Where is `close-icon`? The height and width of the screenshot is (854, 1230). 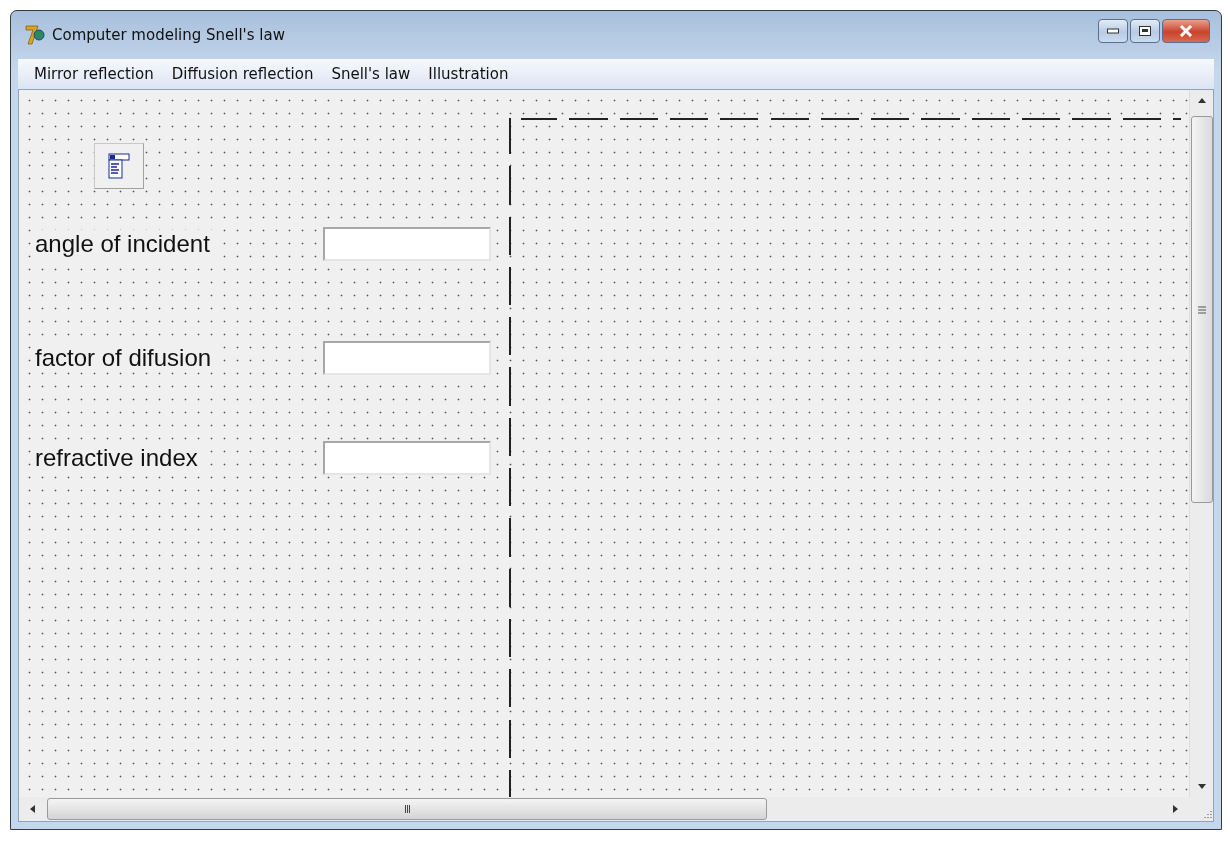 close-icon is located at coordinates (1186, 31).